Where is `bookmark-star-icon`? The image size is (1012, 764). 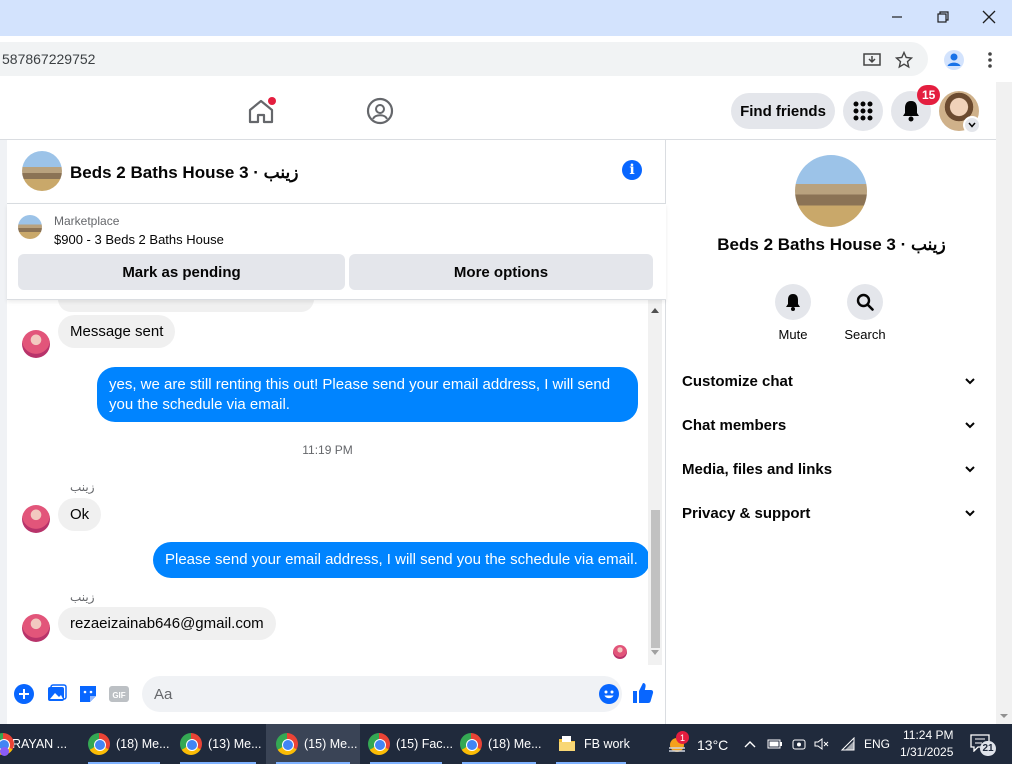 bookmark-star-icon is located at coordinates (904, 60).